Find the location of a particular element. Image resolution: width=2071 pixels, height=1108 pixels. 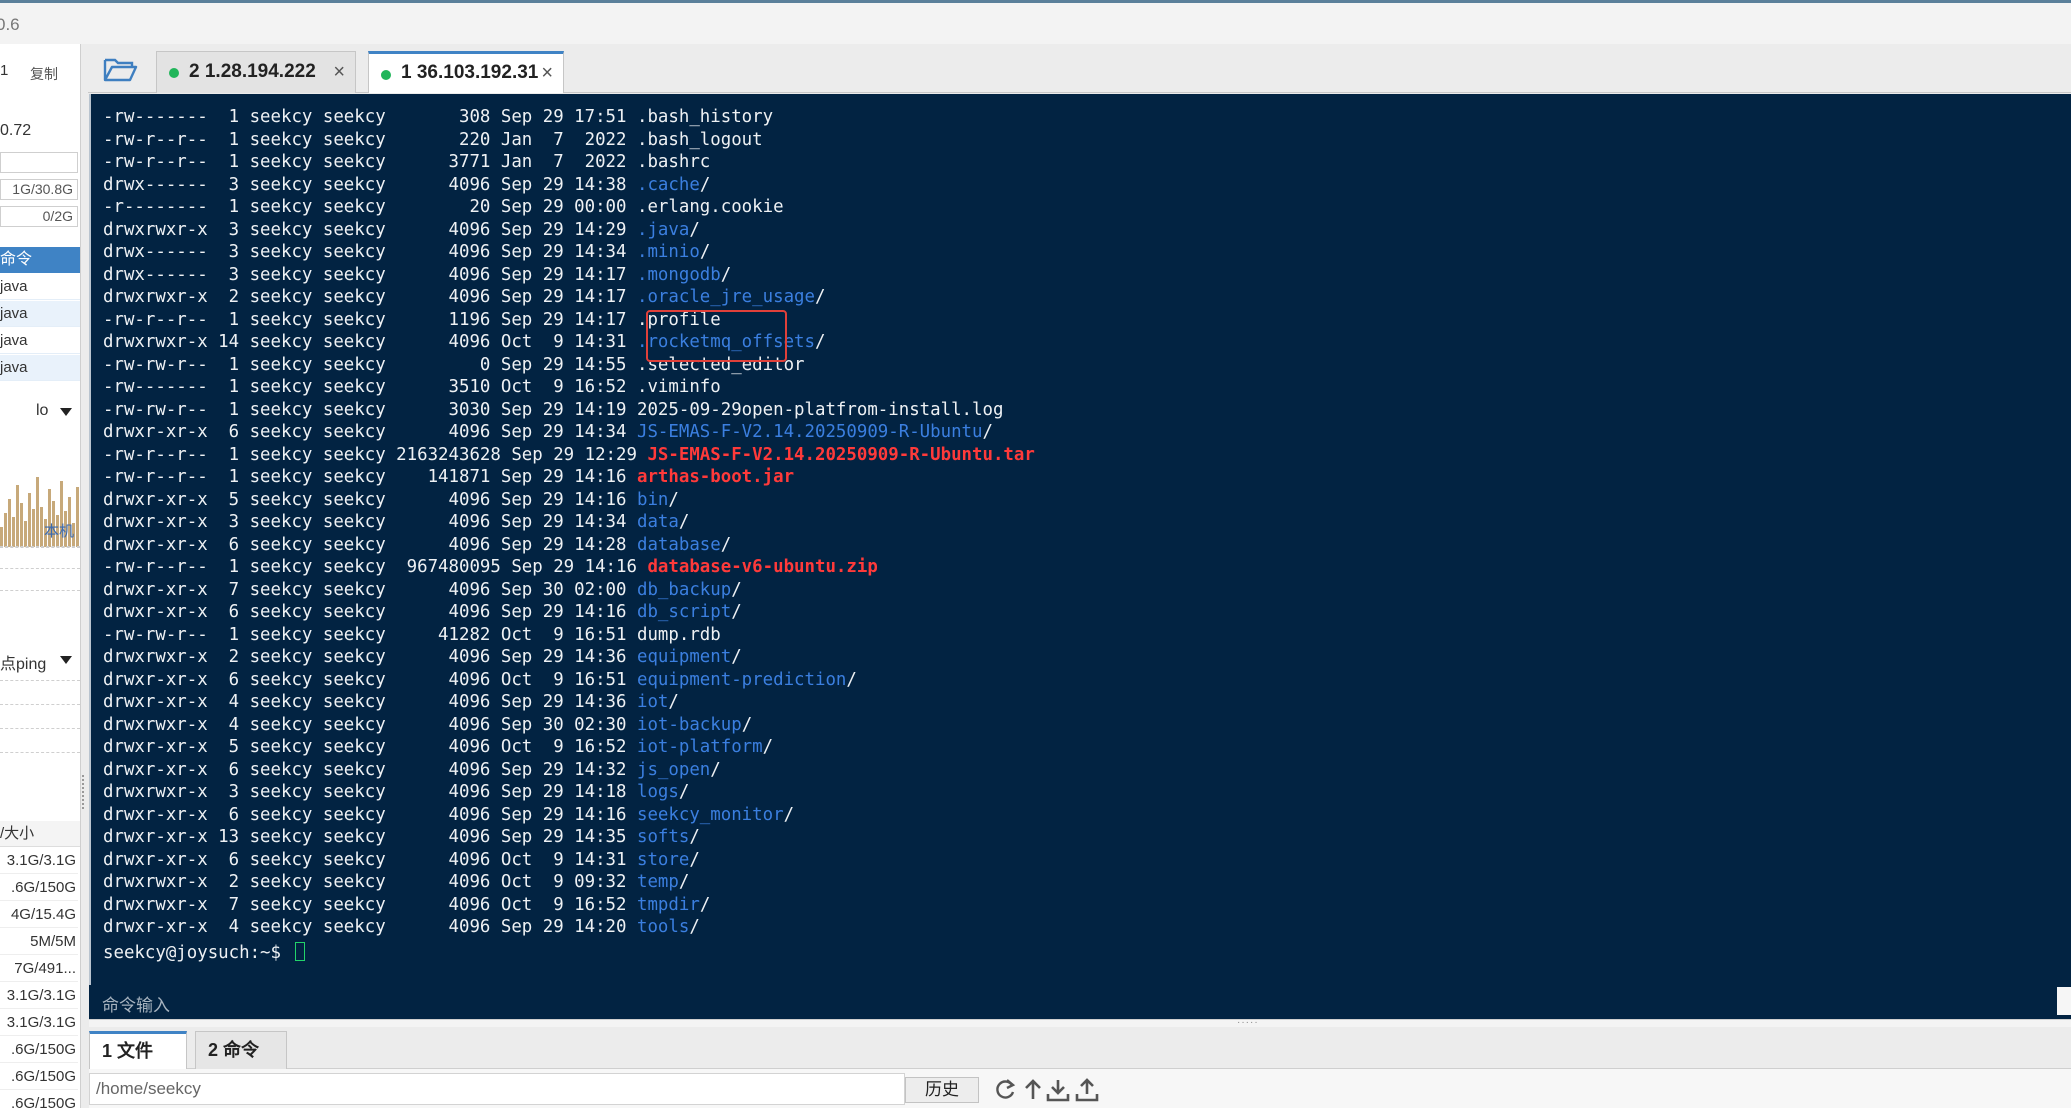

network-interface-dropdown: lo is located at coordinates (40, 412).